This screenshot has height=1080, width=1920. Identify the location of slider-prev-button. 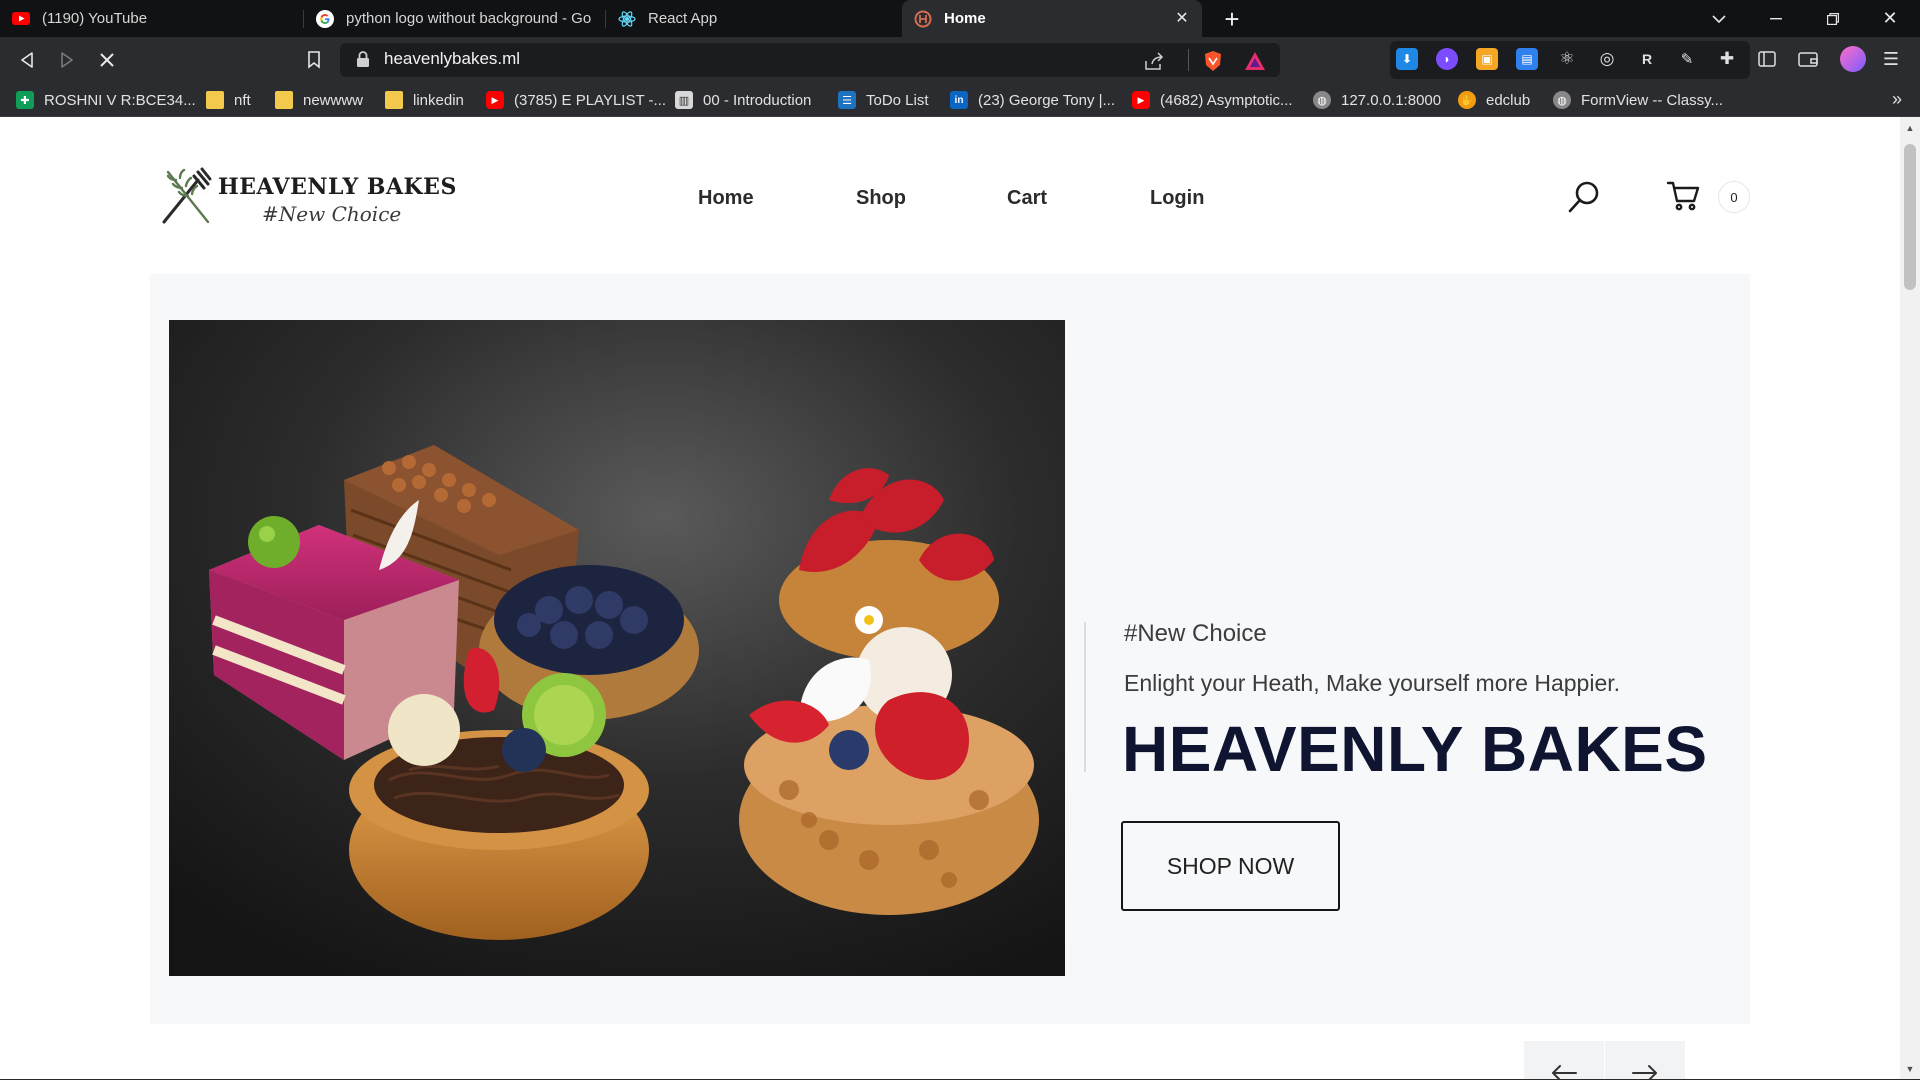
(1564, 1060).